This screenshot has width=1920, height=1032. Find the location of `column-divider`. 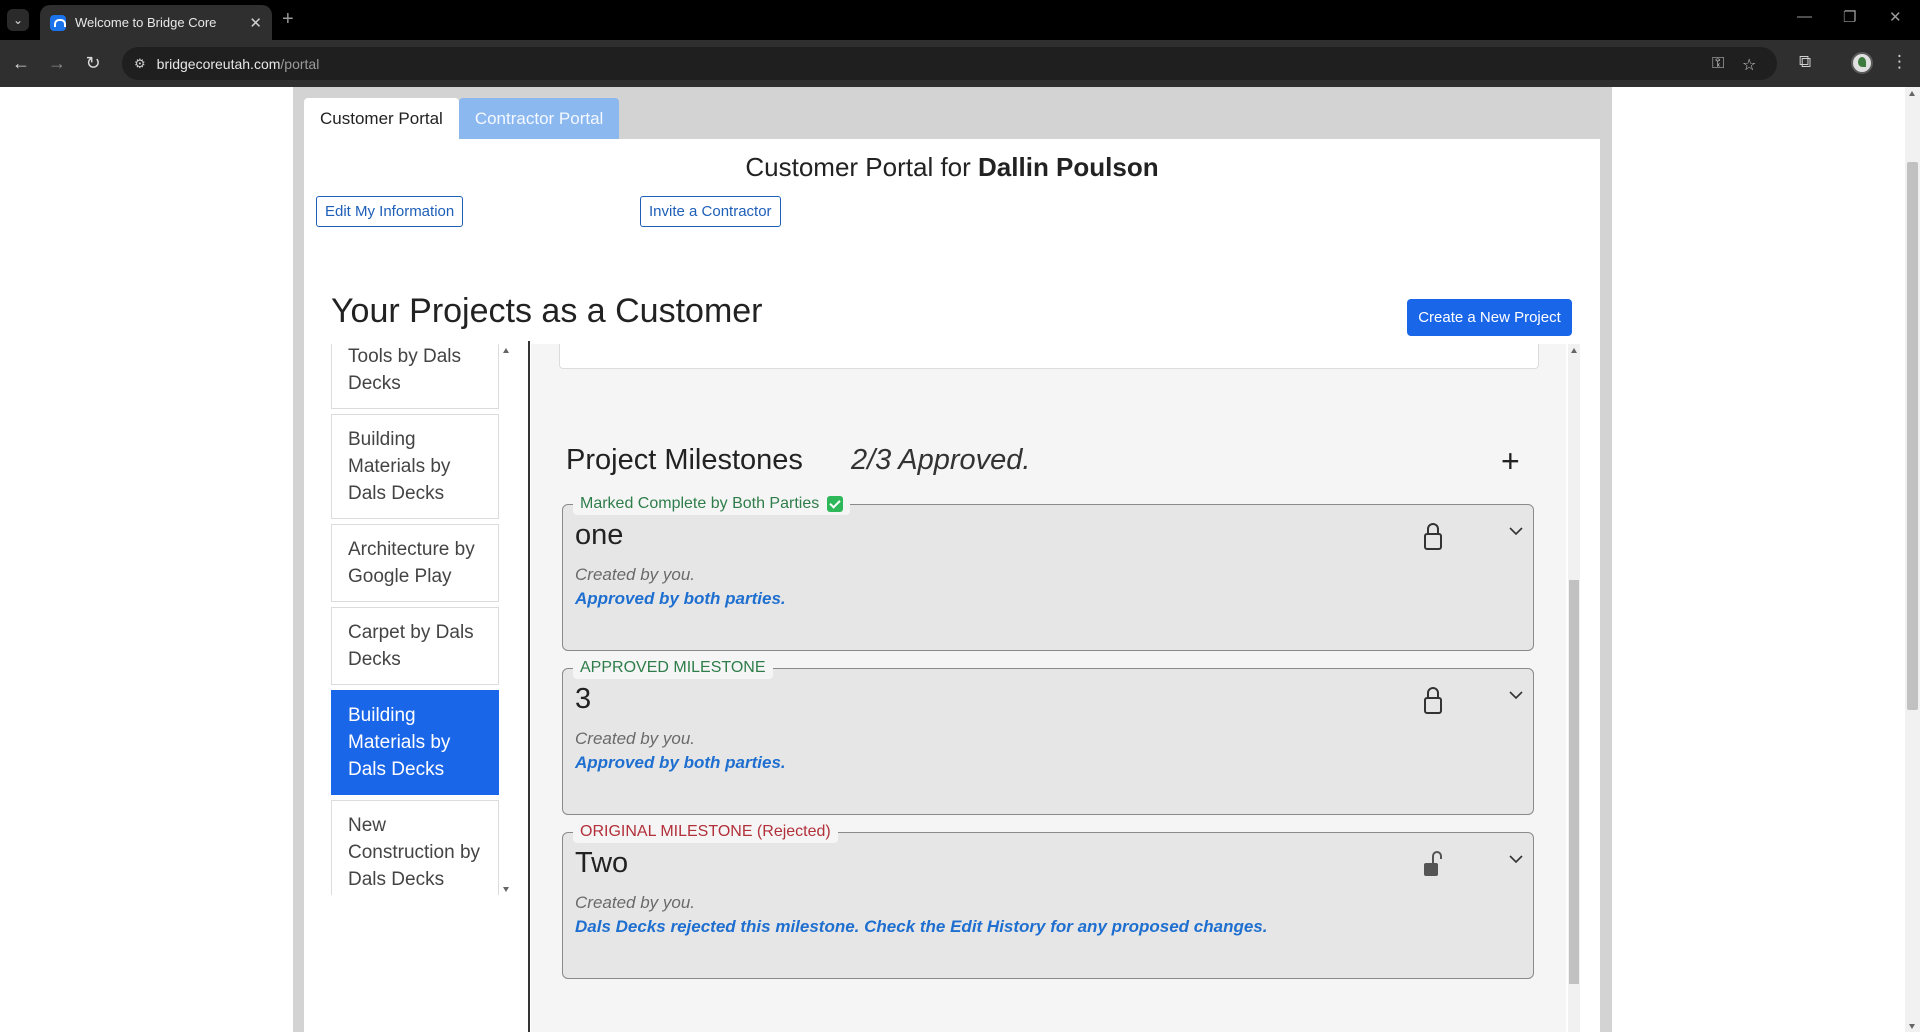

column-divider is located at coordinates (529, 686).